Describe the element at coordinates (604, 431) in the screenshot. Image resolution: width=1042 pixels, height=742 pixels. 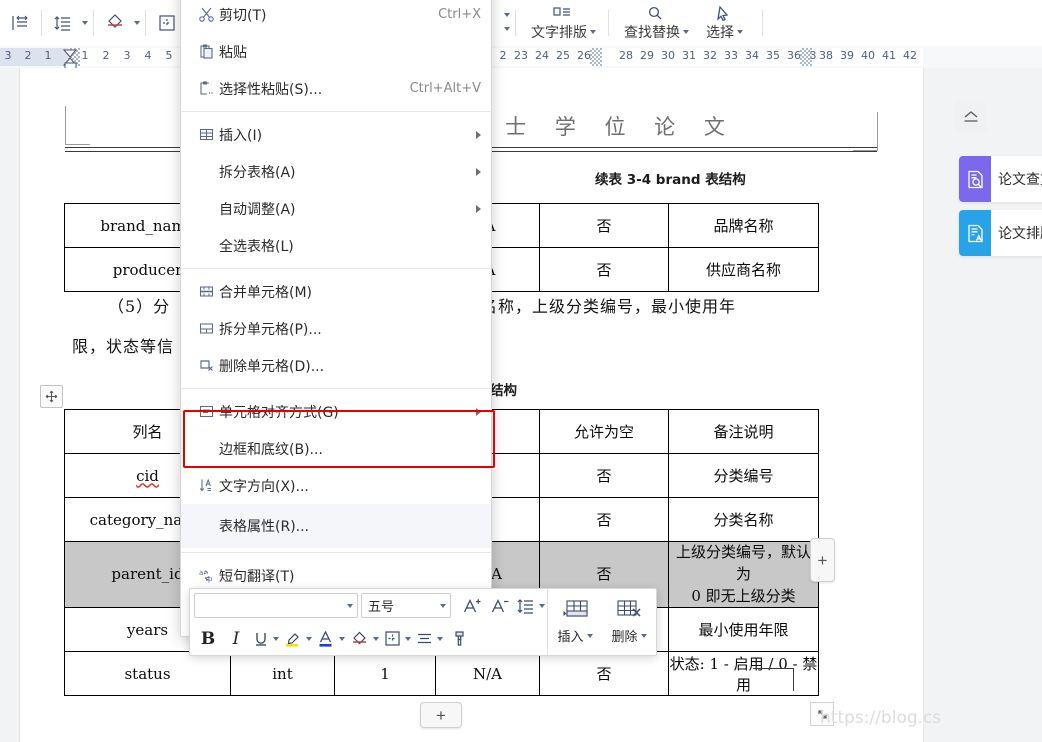
I see `header-nullable: 允许为空` at that location.